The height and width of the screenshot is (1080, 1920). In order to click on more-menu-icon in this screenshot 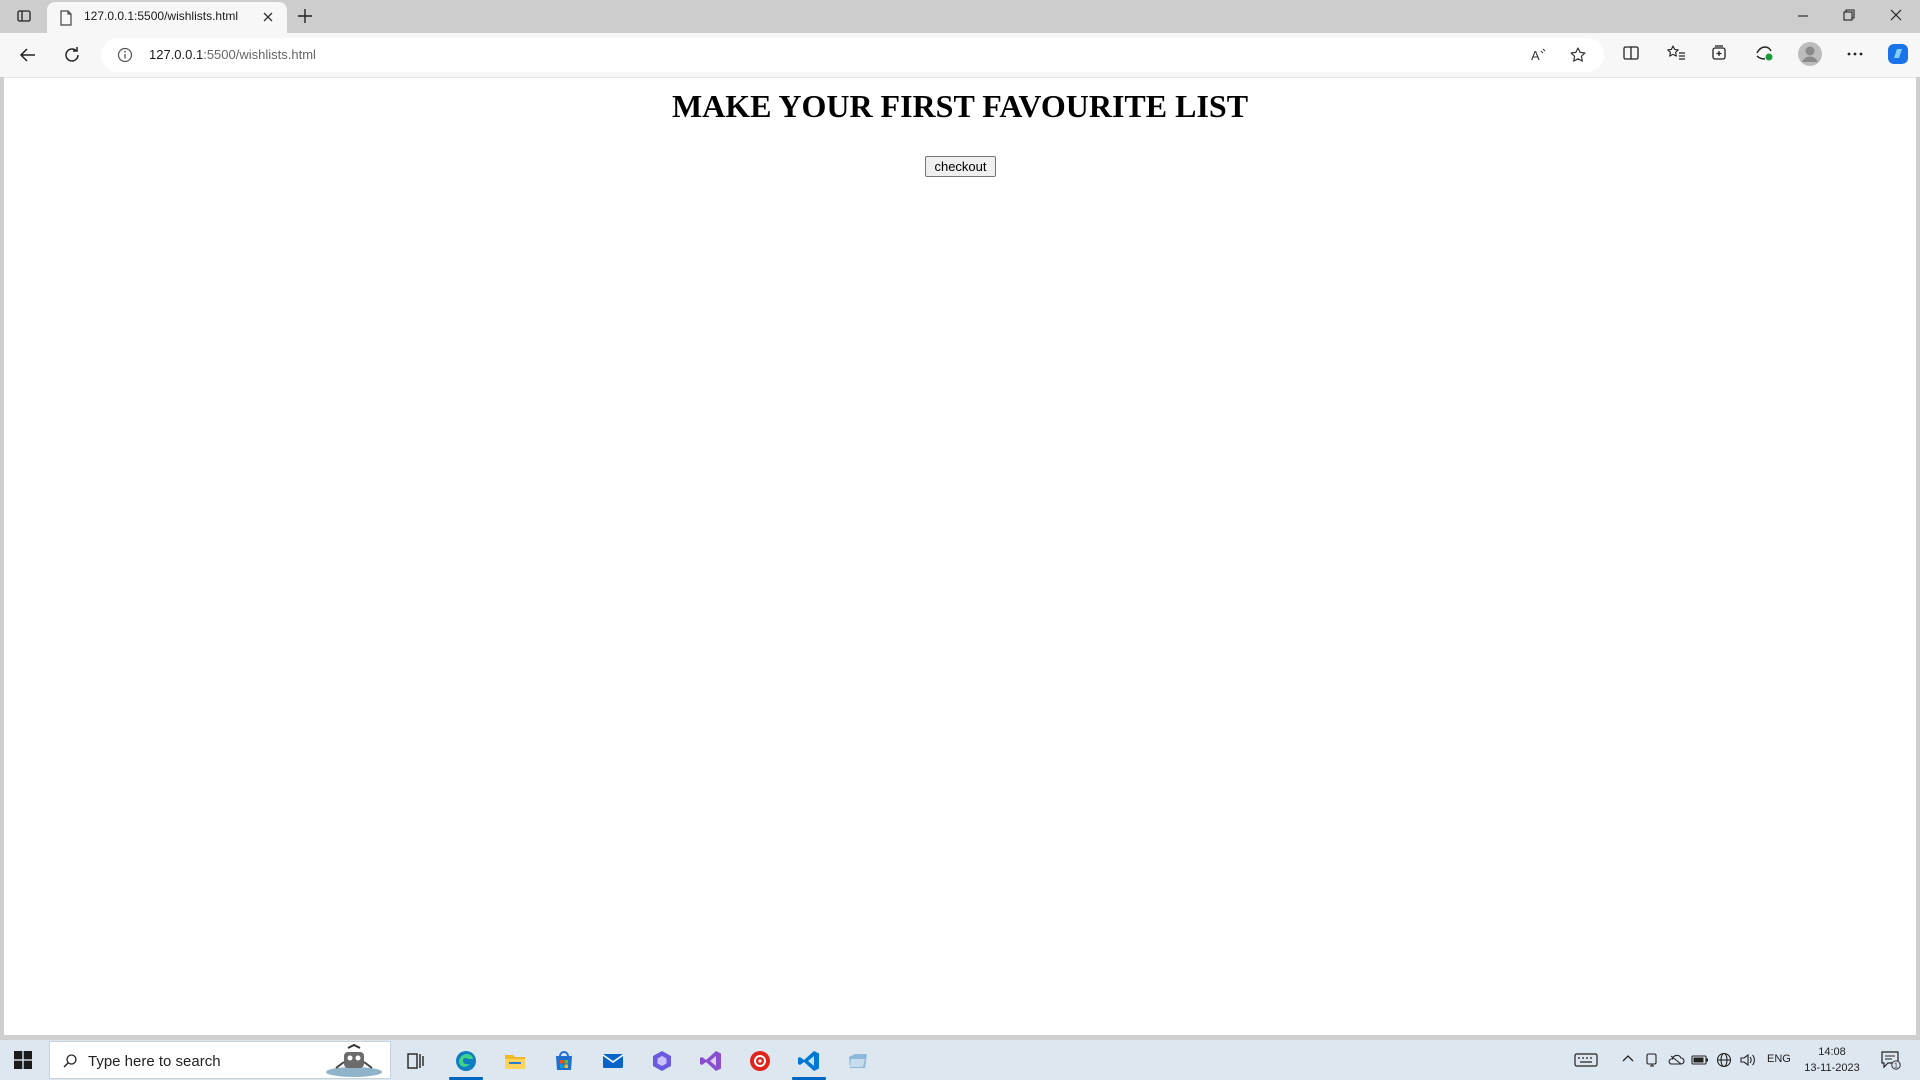, I will do `click(1855, 54)`.